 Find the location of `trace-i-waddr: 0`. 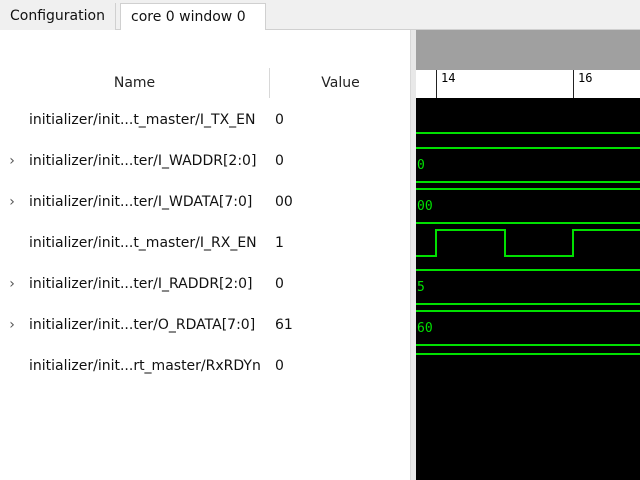

trace-i-waddr: 0 is located at coordinates (528, 165).